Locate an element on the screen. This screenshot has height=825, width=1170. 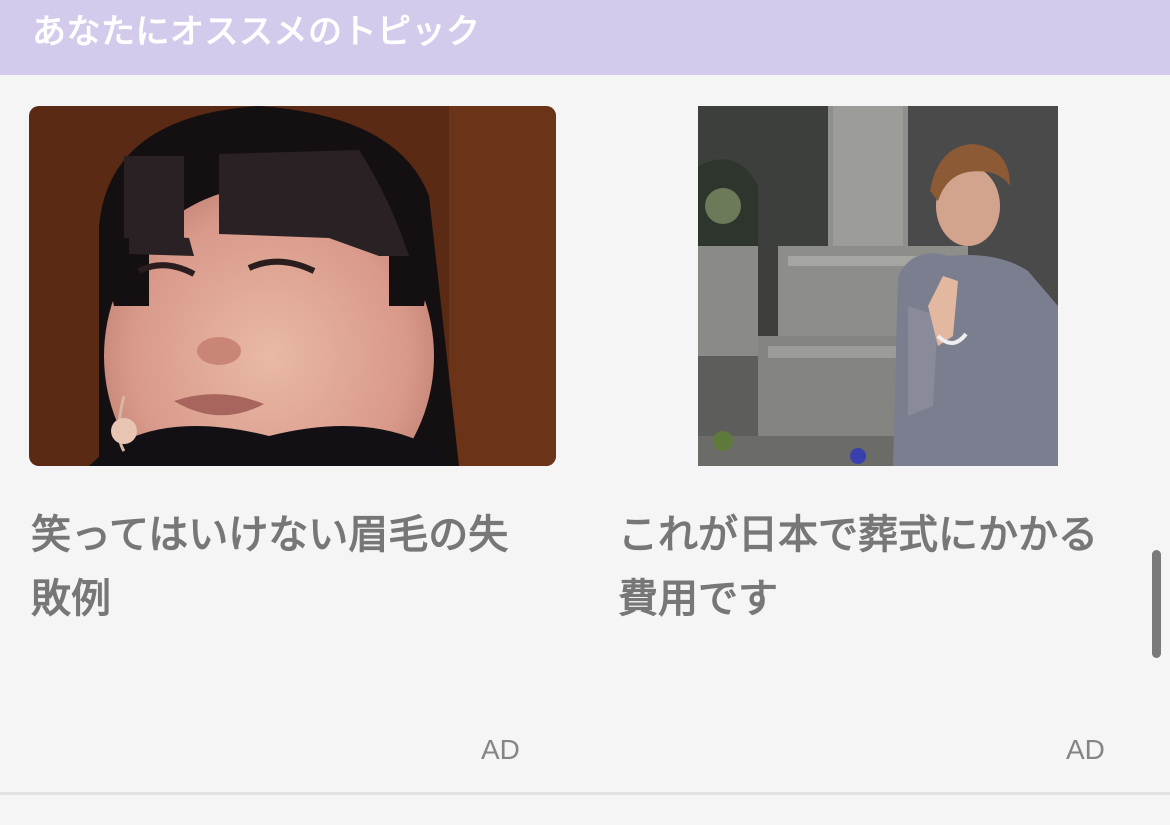
ad-card-title: これが日本で葬式にかかる費用です is located at coordinates (868, 567).